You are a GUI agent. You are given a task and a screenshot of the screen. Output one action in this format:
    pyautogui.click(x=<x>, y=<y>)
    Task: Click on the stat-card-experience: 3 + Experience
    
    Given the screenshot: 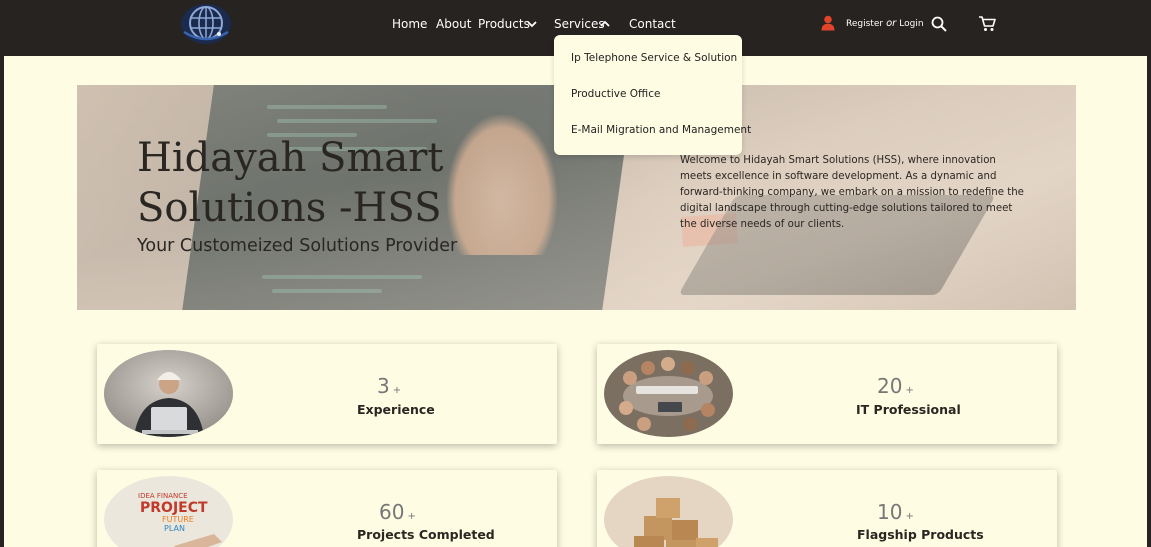 What is the action you would take?
    pyautogui.click(x=327, y=394)
    